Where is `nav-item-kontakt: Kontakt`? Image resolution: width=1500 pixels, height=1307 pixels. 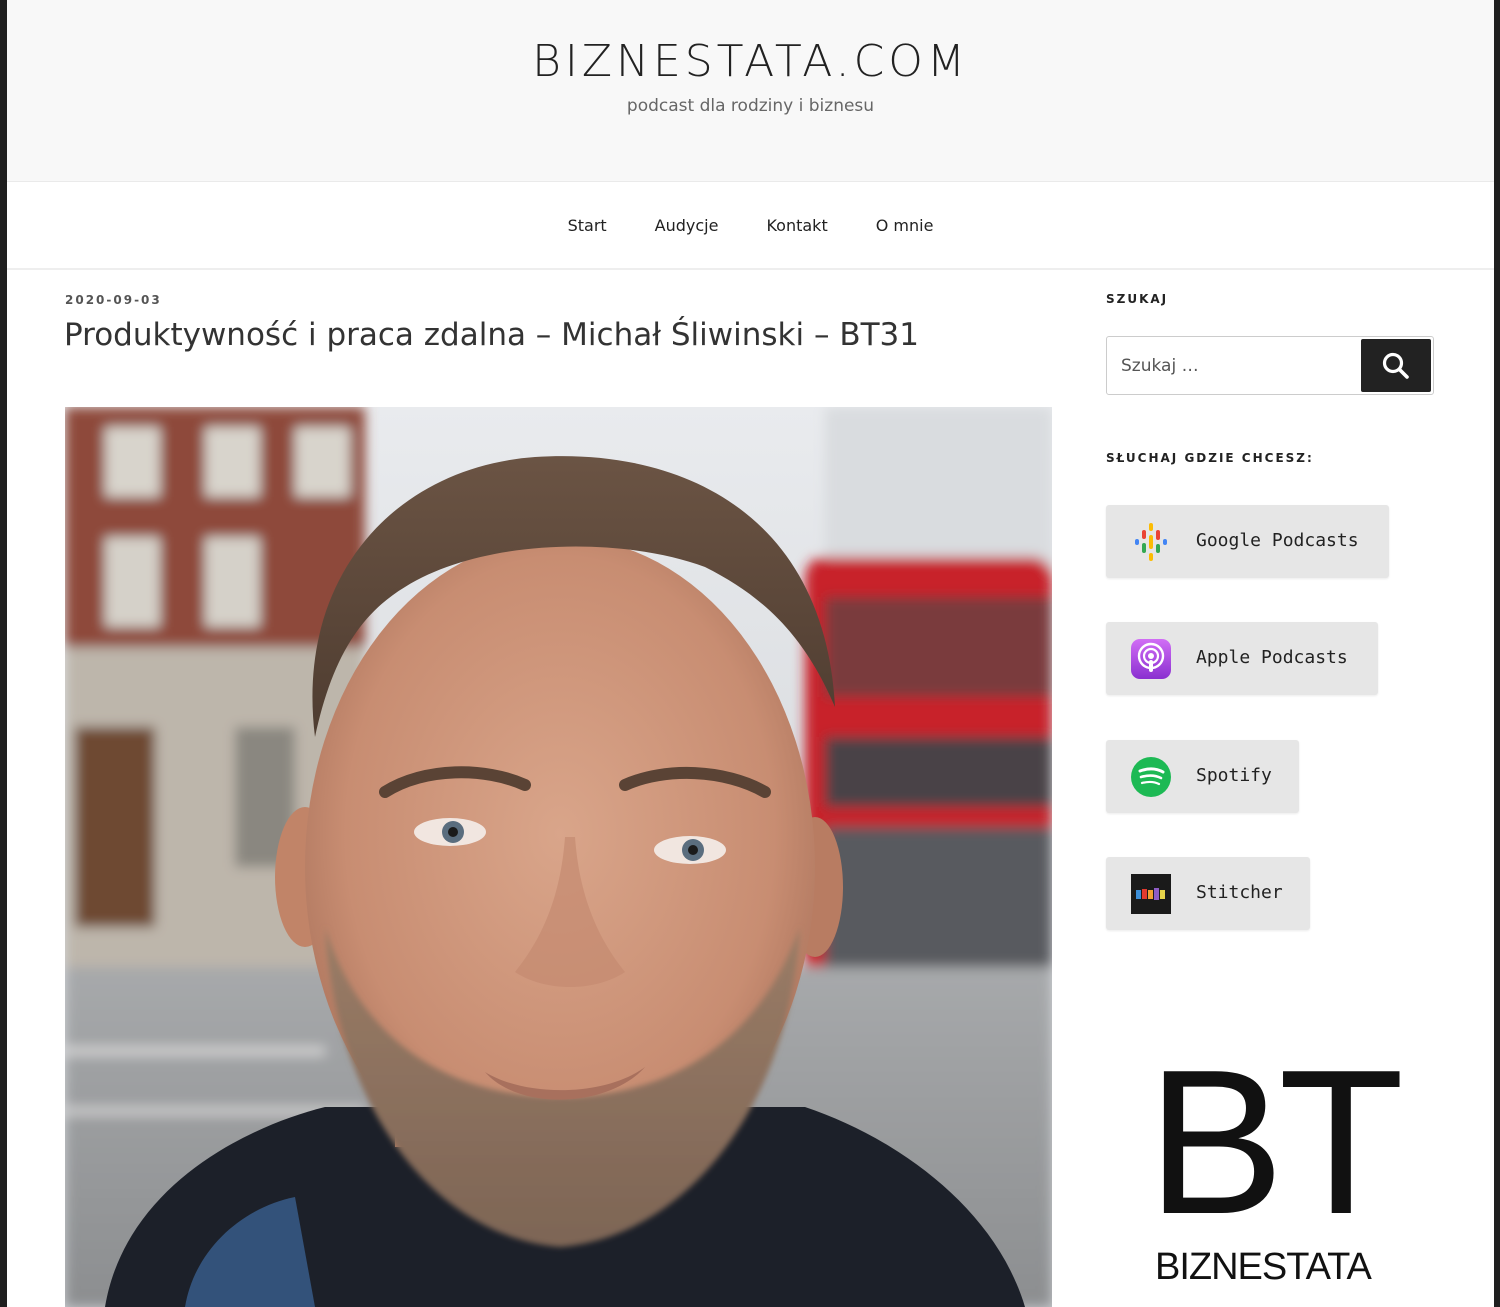 nav-item-kontakt: Kontakt is located at coordinates (796, 225).